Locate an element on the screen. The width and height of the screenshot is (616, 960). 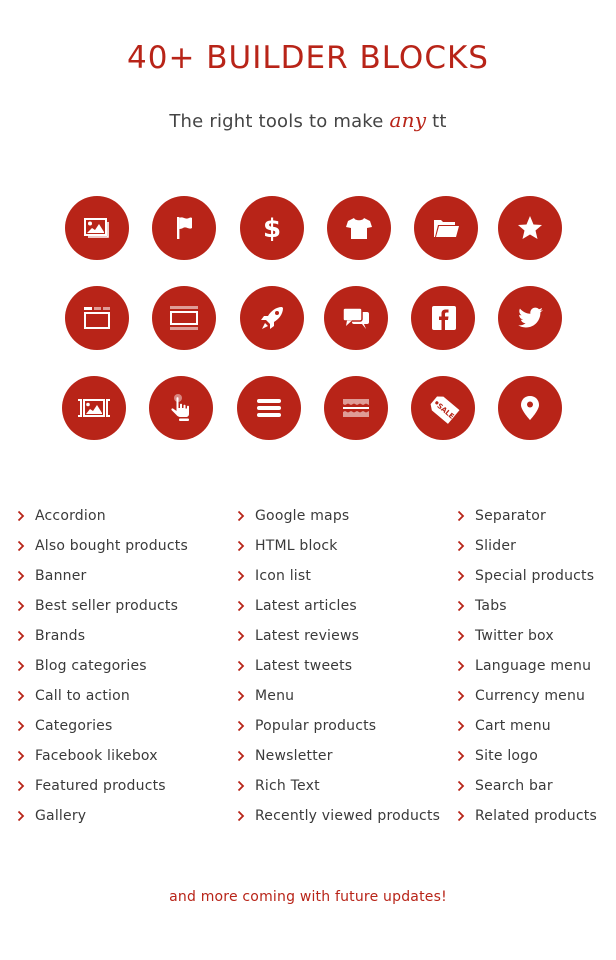
list-item-label: Featured products is located at coordinates (100, 786).